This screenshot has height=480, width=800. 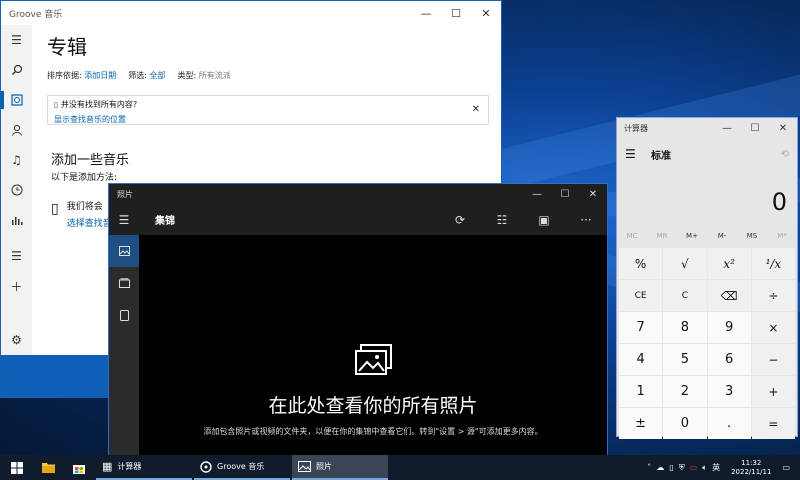 I want to click on digit-5-key: 5, so click(x=685, y=359).